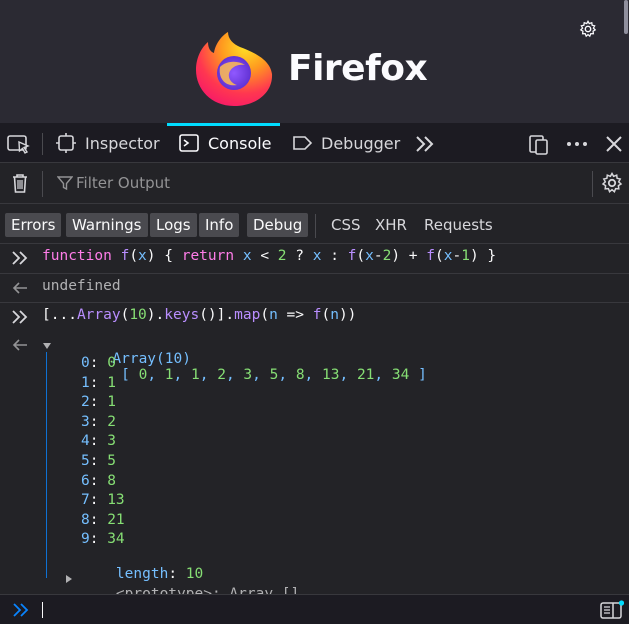 The width and height of the screenshot is (629, 624). What do you see at coordinates (346, 225) in the screenshot?
I see `category-css-button: CSS` at bounding box center [346, 225].